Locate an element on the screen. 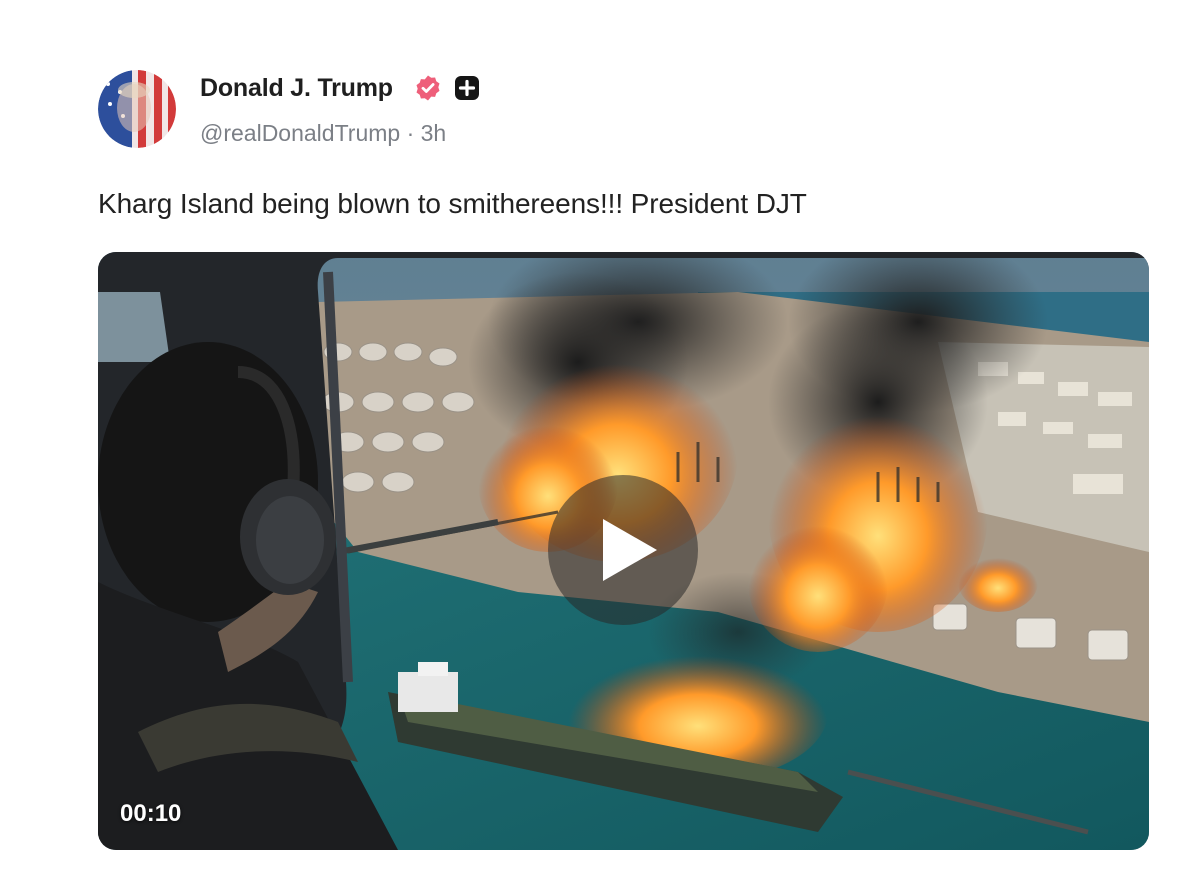  plus-icon is located at coordinates (467, 88).